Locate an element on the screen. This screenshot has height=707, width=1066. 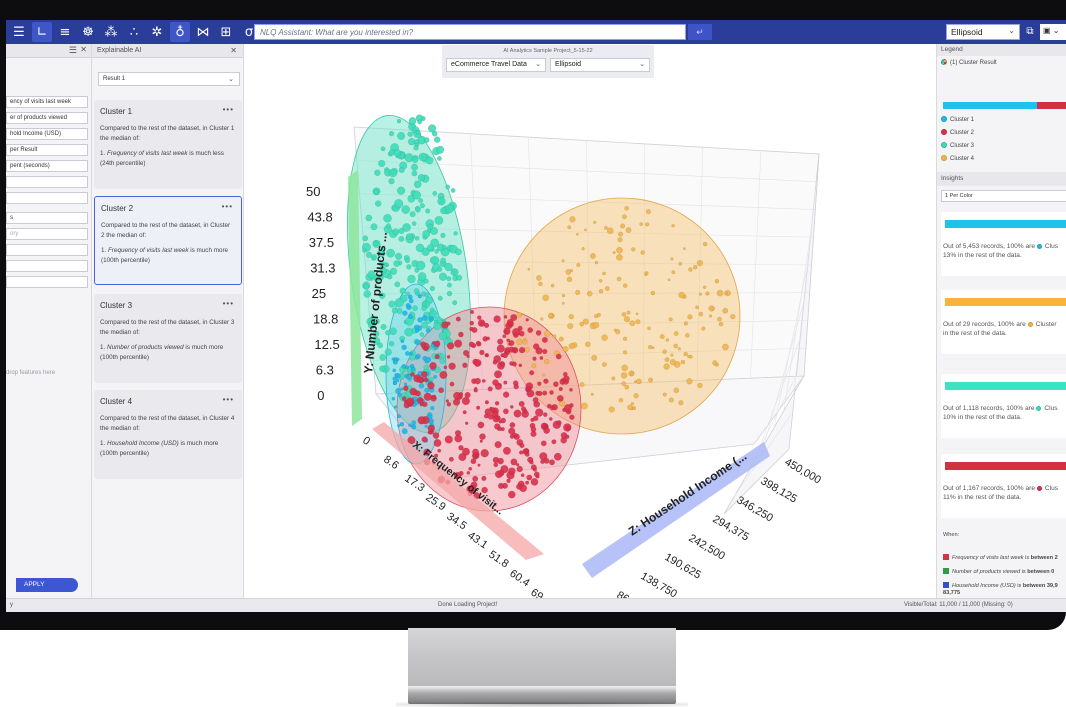
axes-icon: ∟ is located at coordinates (42, 32).